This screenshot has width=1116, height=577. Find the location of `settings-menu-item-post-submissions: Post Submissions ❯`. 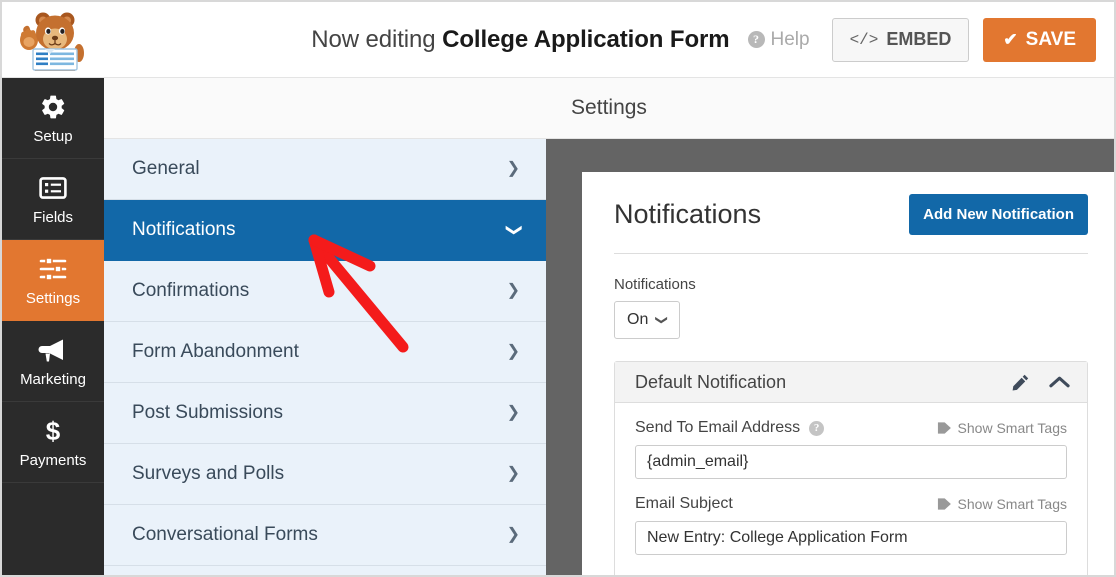

settings-menu-item-post-submissions: Post Submissions ❯ is located at coordinates (325, 413).